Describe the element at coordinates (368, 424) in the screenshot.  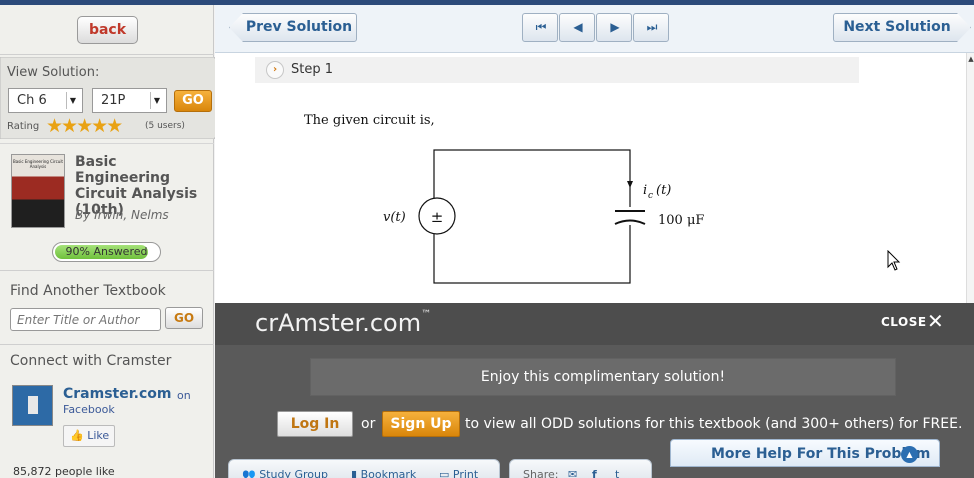
I see `or-text: or` at that location.